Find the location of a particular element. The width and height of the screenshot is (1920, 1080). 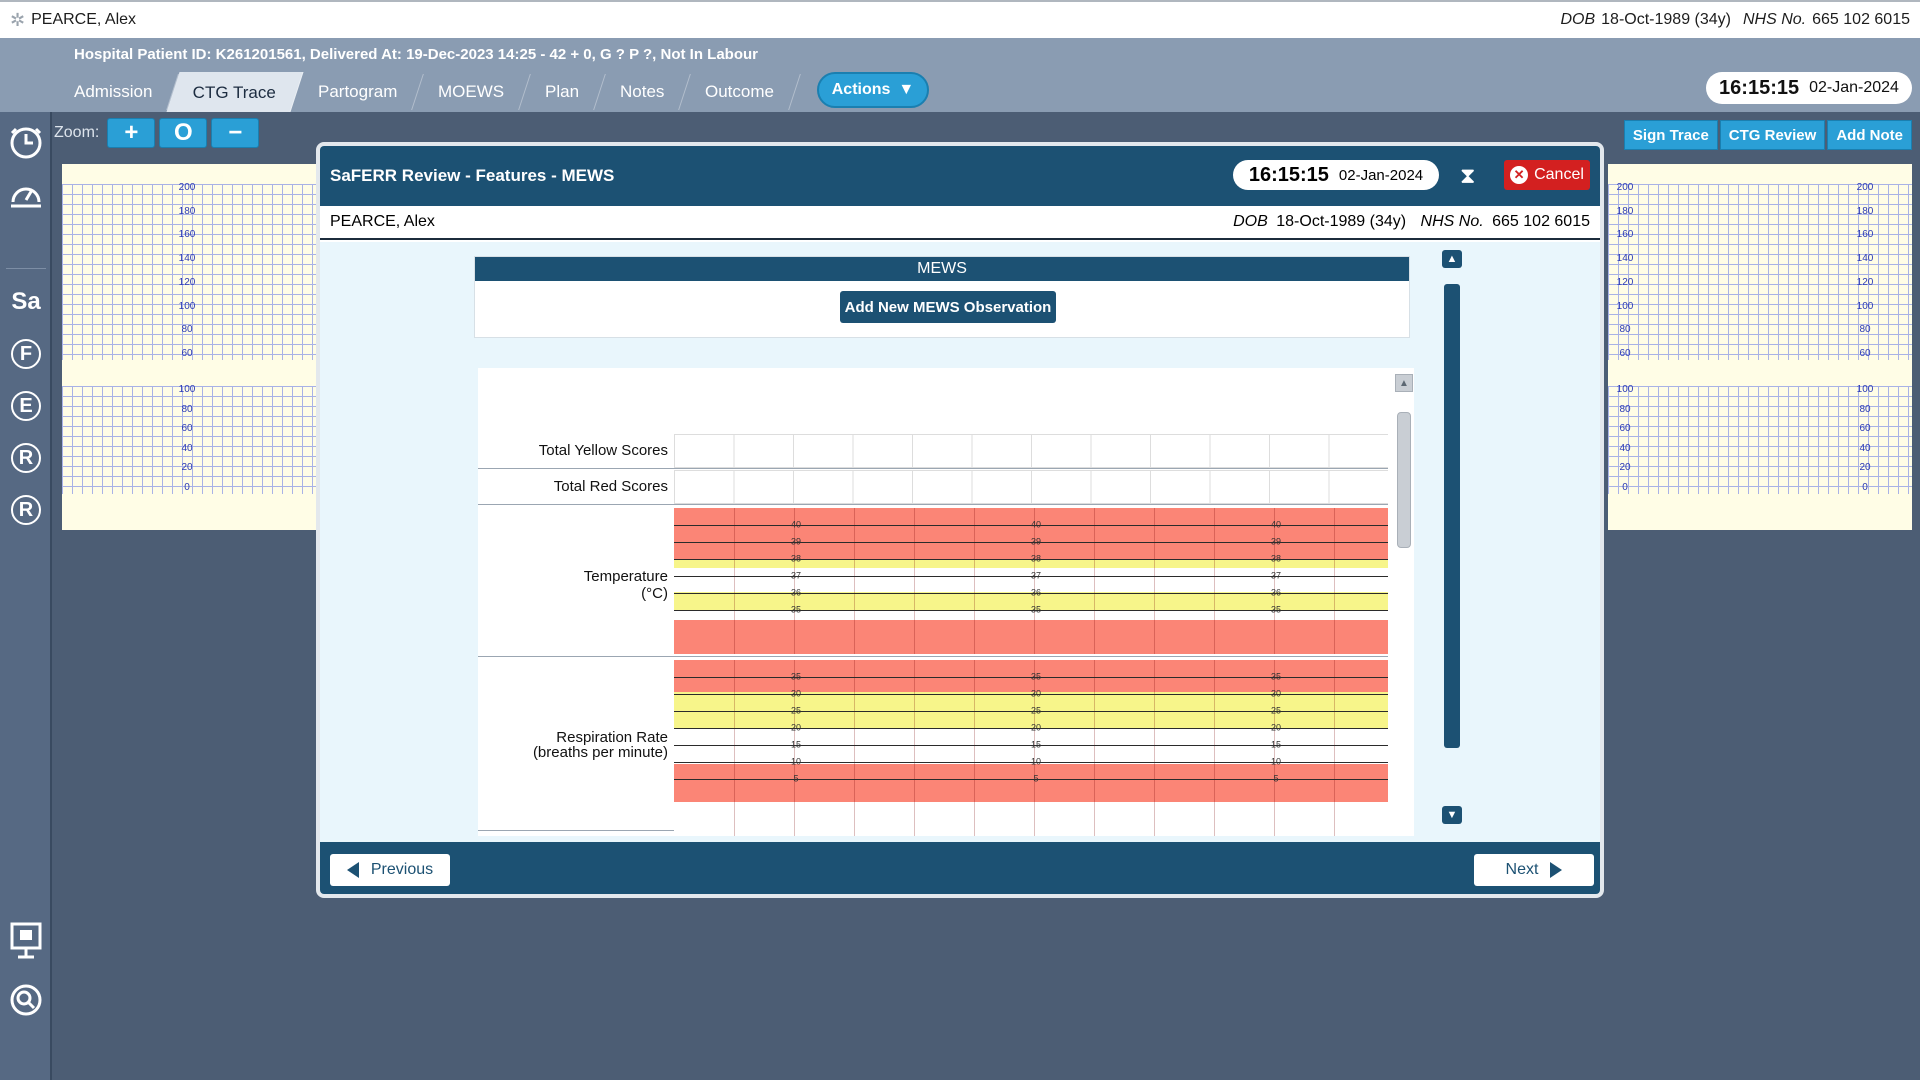

tab-admission: Admission is located at coordinates (114, 92).